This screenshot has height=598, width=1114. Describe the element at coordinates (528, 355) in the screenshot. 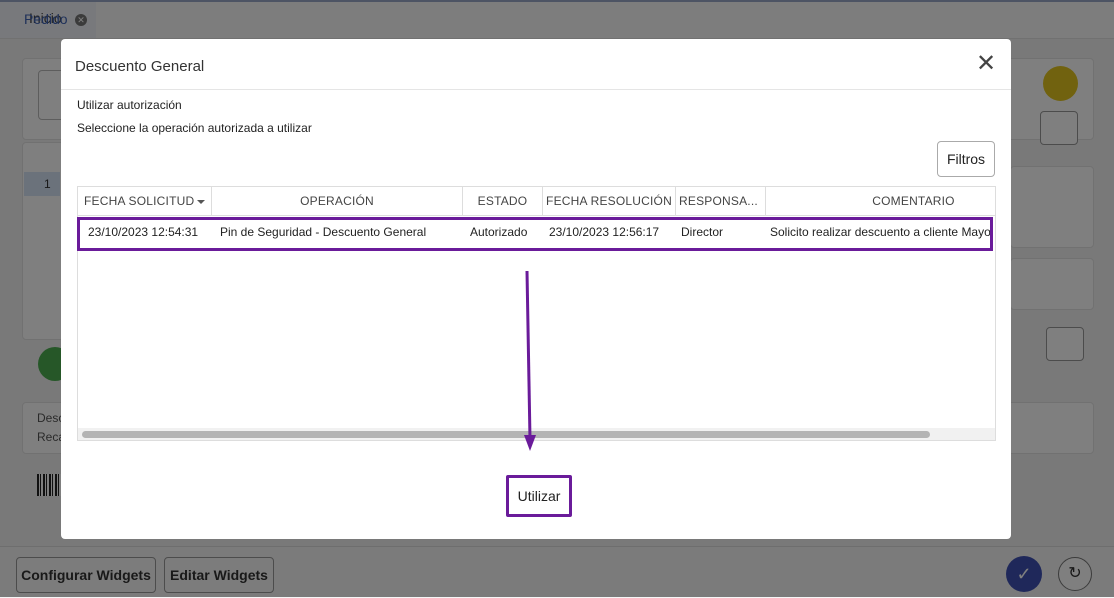

I see `arrow-shaft` at that location.